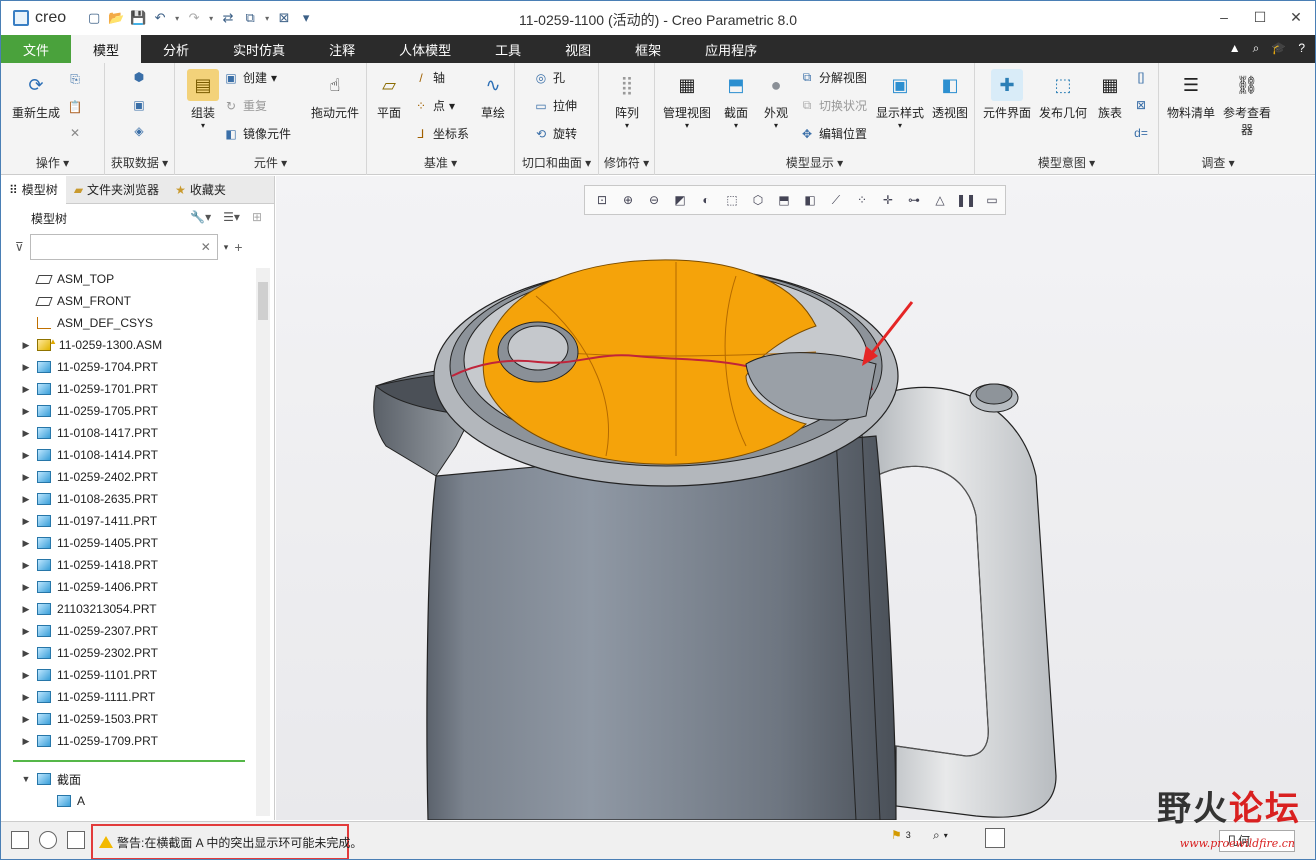 The height and width of the screenshot is (860, 1316). What do you see at coordinates (1278, 48) in the screenshot?
I see `community-icon: 🎓` at bounding box center [1278, 48].